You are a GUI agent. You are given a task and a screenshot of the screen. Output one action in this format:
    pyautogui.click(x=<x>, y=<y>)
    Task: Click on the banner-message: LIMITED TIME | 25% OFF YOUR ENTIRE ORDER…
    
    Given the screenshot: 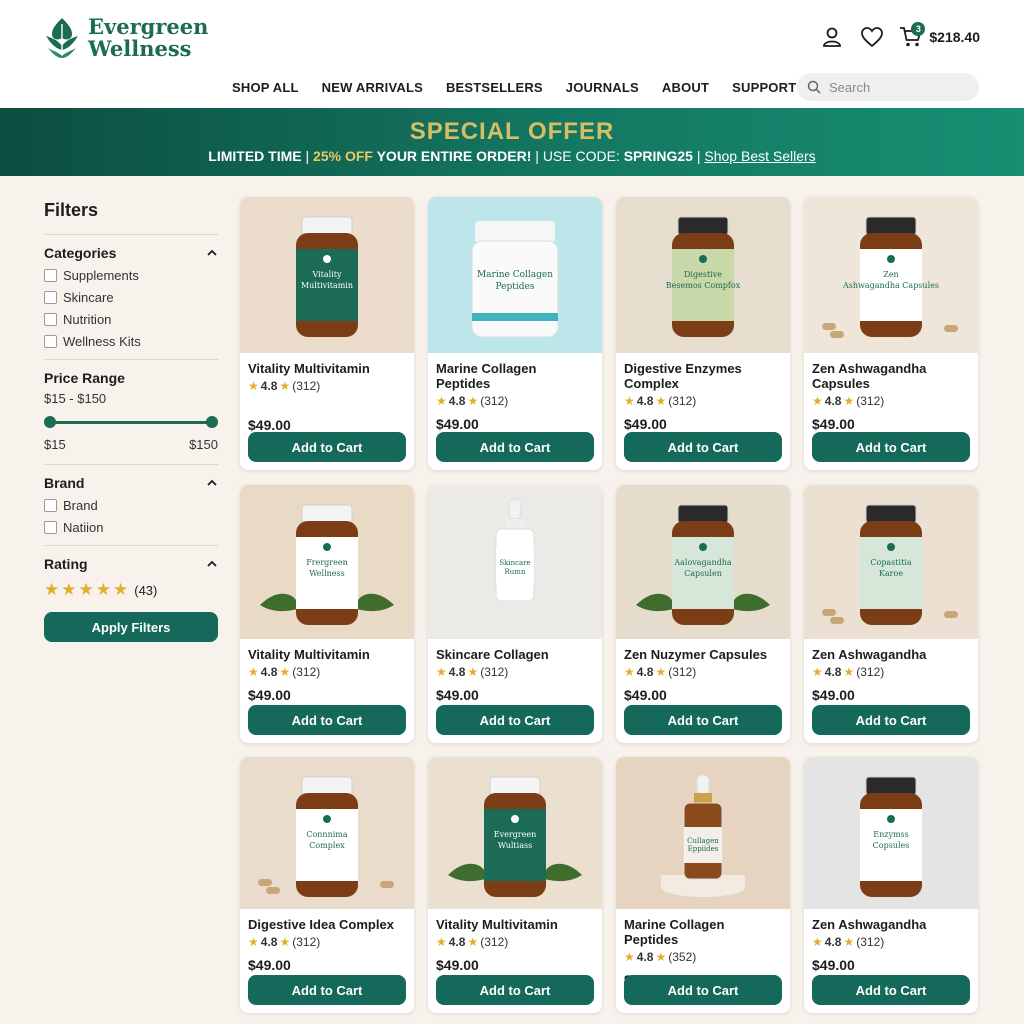 What is the action you would take?
    pyautogui.click(x=512, y=156)
    